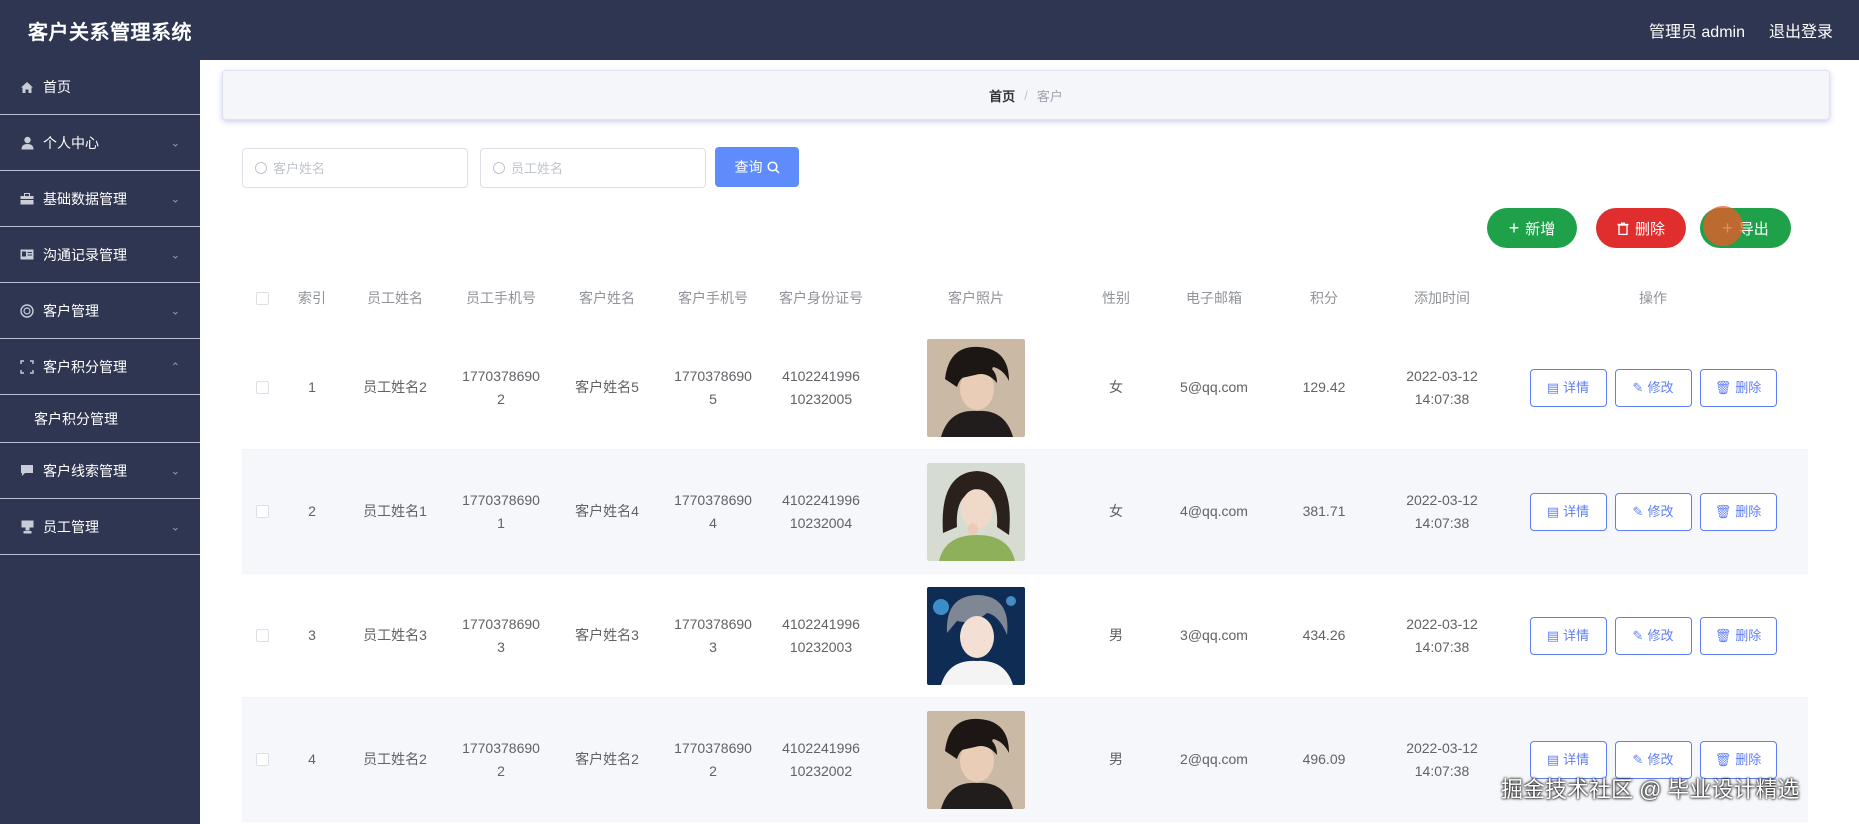  Describe the element at coordinates (1540, 229) in the screenshot. I see `add-label: 新增` at that location.